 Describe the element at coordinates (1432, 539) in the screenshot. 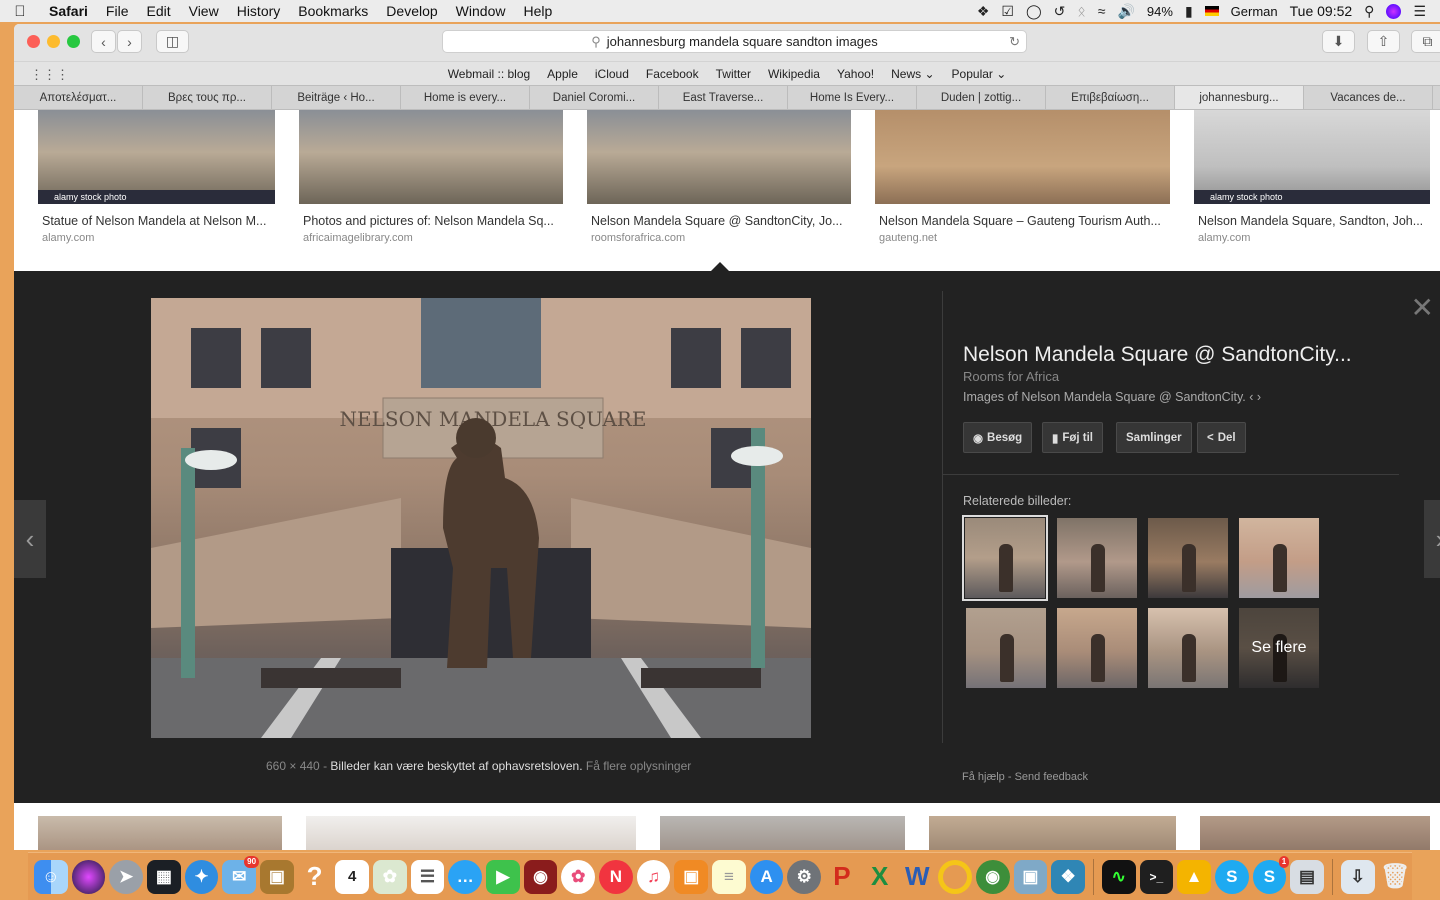

I see `next-image-button: ›` at that location.